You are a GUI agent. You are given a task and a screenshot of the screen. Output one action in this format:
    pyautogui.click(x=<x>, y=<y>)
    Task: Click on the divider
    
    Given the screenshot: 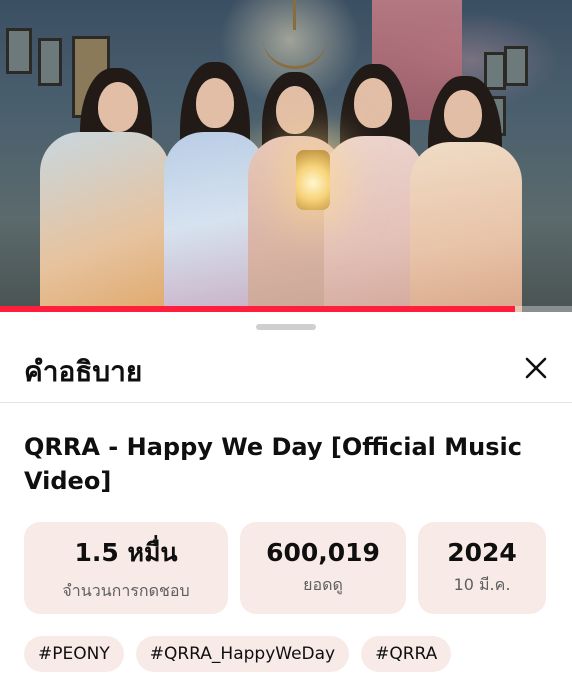 What is the action you would take?
    pyautogui.click(x=286, y=402)
    